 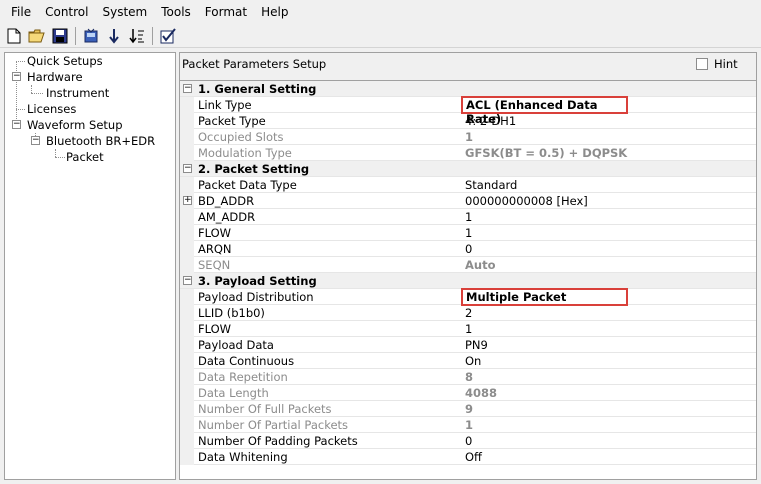 I want to click on property-value: On, so click(x=610, y=361).